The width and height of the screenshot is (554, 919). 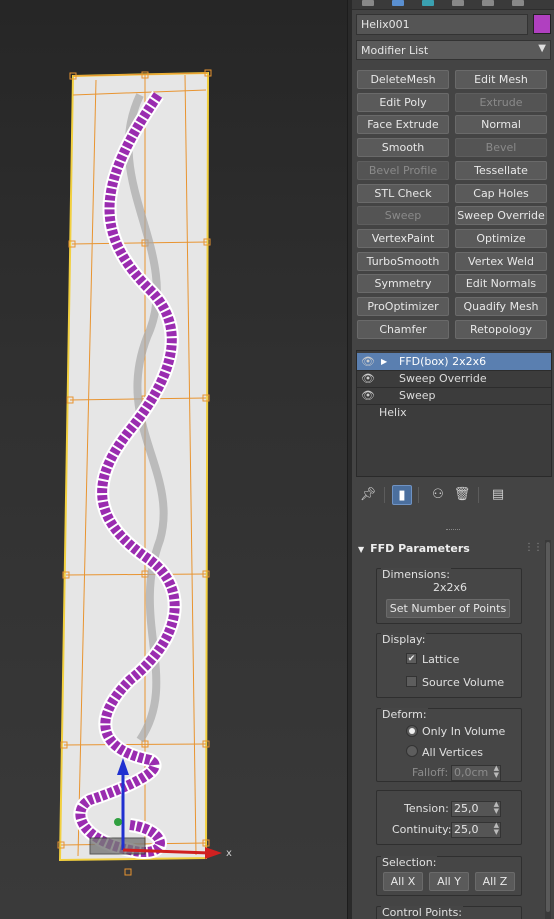 What do you see at coordinates (361, 549) in the screenshot?
I see `rollout-collapse-icon: ▼` at bounding box center [361, 549].